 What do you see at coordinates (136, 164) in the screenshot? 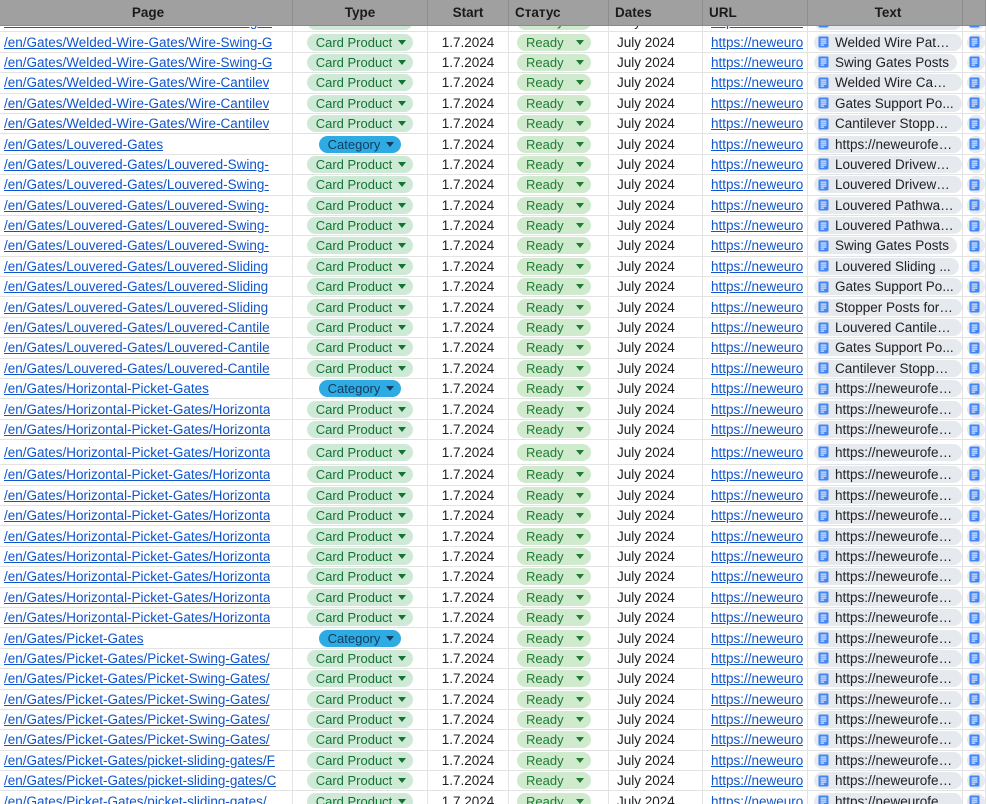
I see `page-link: /en/Gates/Louvered-Gates/Louvered-Swing-` at bounding box center [136, 164].